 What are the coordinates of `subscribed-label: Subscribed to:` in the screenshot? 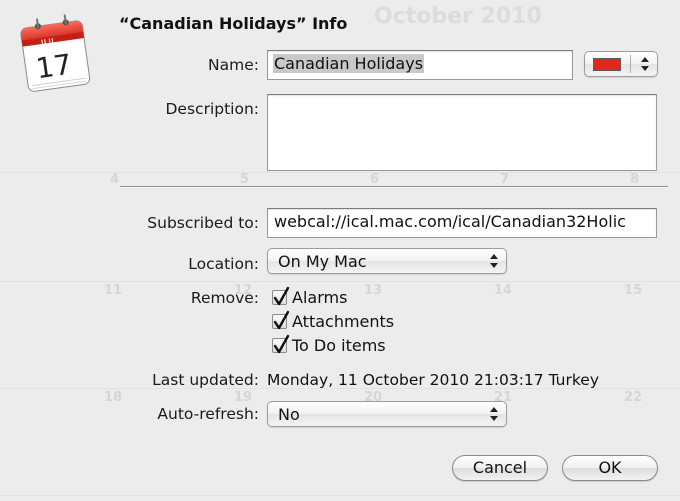 It's located at (203, 223).